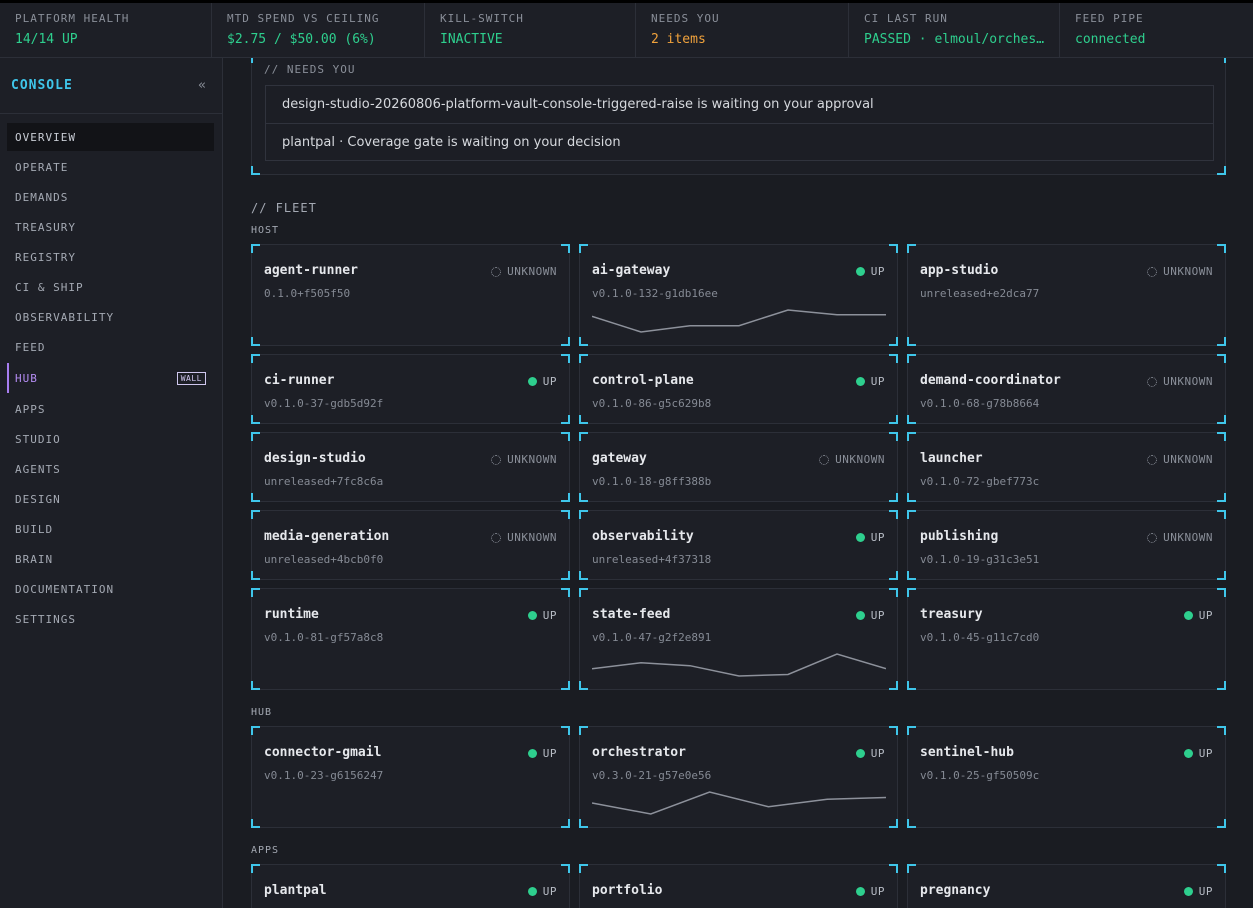 The image size is (1253, 908). What do you see at coordinates (410, 886) in the screenshot?
I see `service-card-plantpal: plantpal UP` at bounding box center [410, 886].